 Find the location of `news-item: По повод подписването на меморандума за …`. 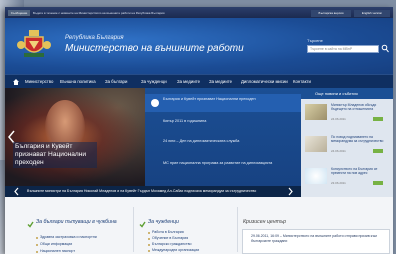

news-item: По повод подписването на меморандума за … is located at coordinates (347, 145).